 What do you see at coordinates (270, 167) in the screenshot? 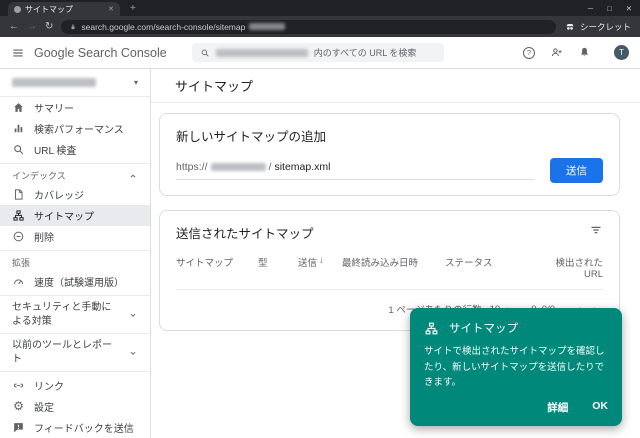
I see `url-slash: /` at bounding box center [270, 167].